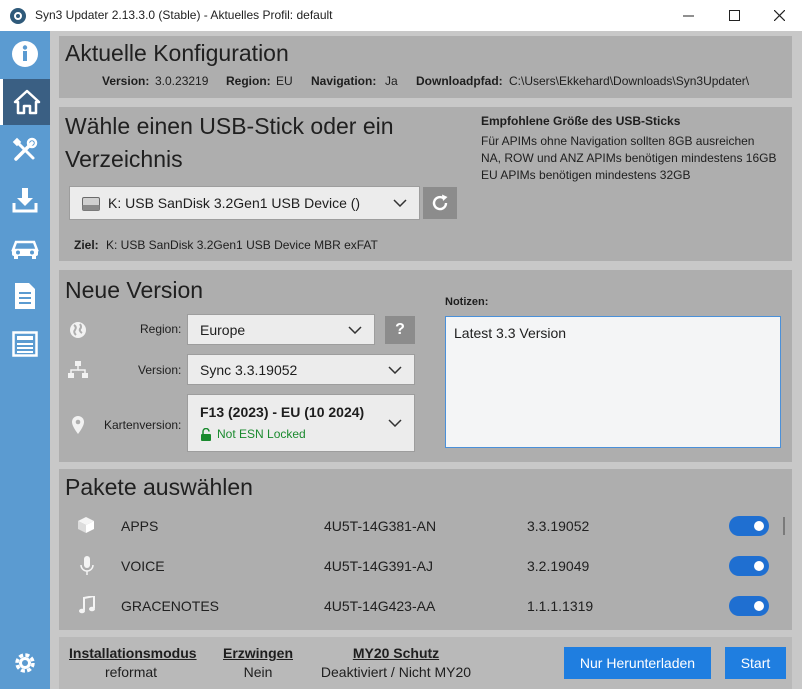 This screenshot has width=802, height=689. I want to click on usb-heading-line2: Verzeichnis, so click(124, 159).